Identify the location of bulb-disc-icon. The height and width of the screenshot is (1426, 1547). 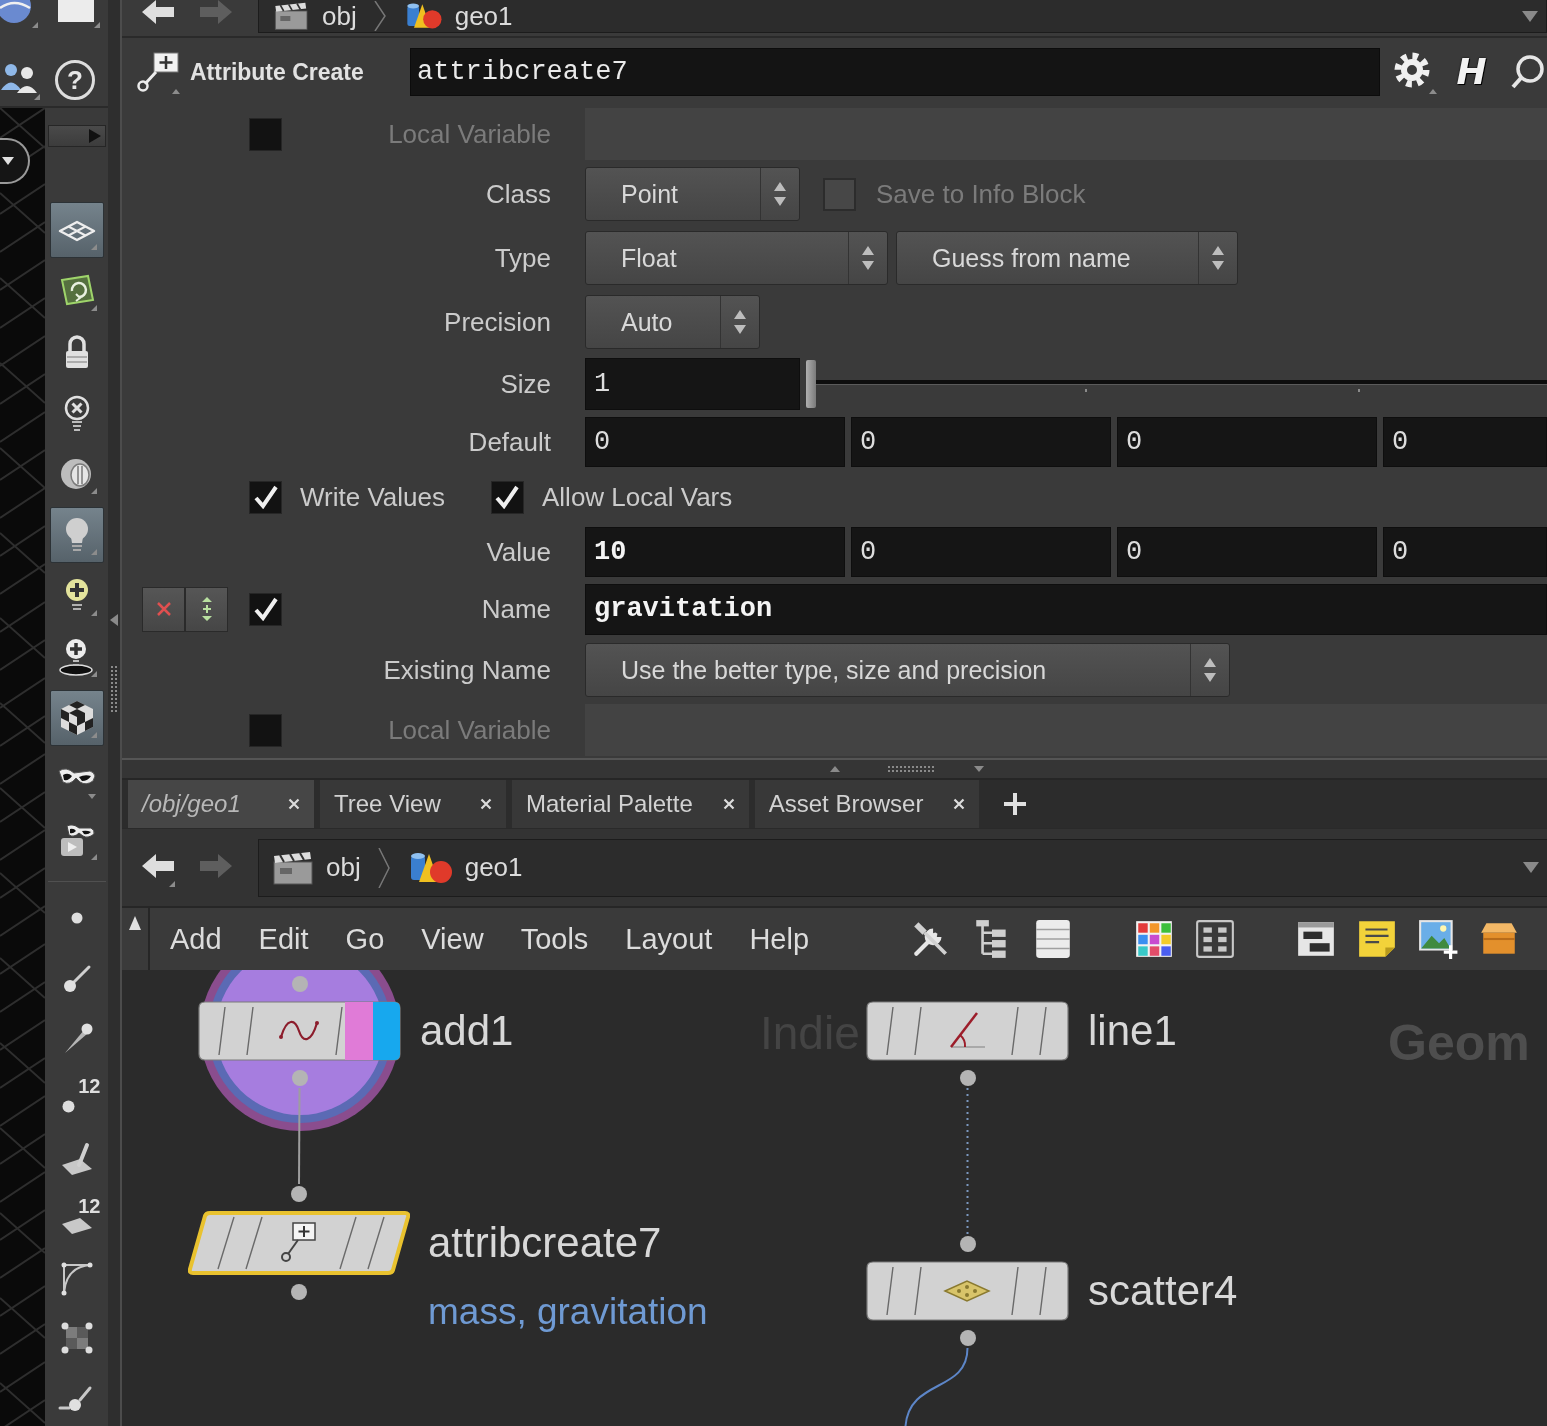
(76, 657).